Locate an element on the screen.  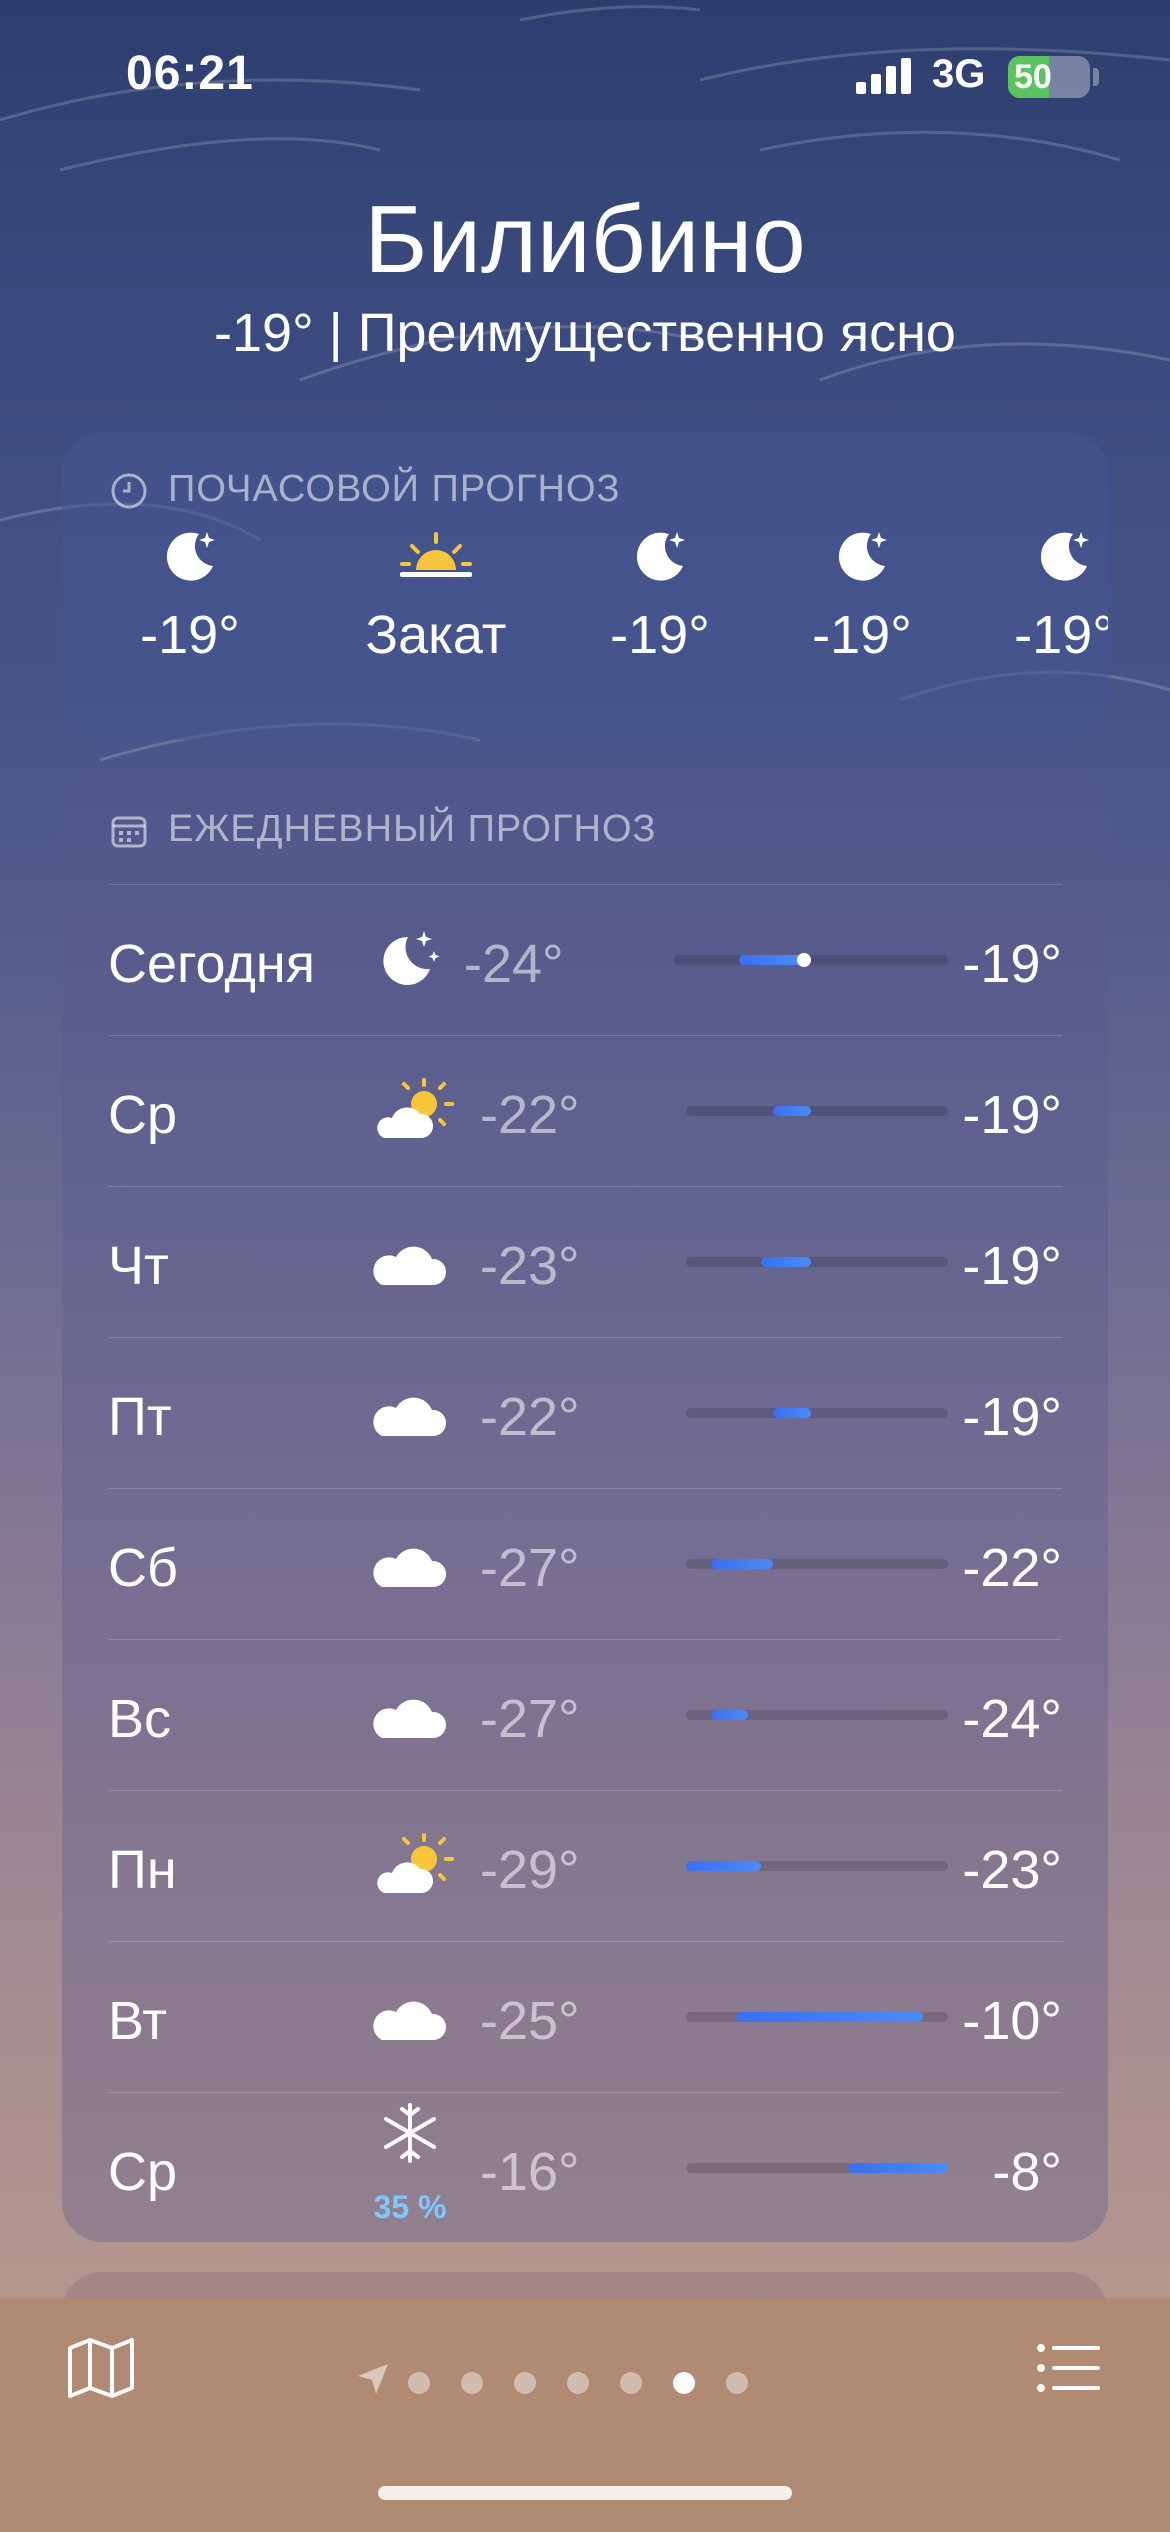
cellular-signal-icon is located at coordinates (883, 76).